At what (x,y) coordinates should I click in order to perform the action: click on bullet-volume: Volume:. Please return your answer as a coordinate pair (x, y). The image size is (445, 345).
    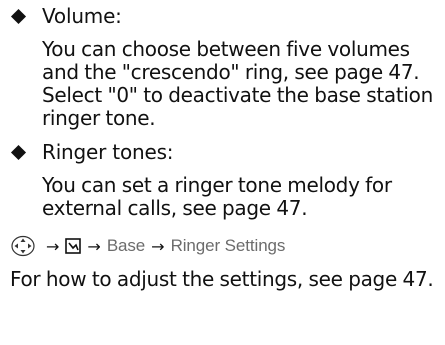
    Looking at the image, I should click on (226, 17).